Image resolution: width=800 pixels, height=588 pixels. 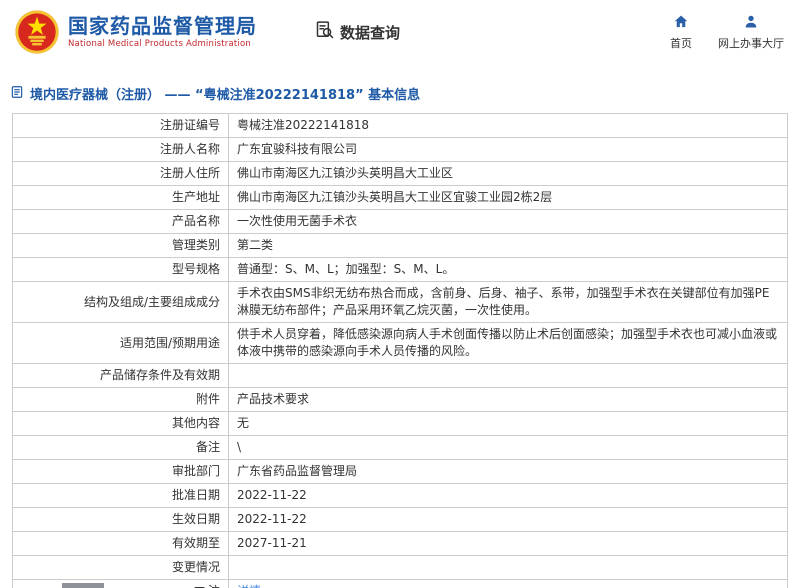 I want to click on row-label-text: 审批部门, so click(x=195, y=471).